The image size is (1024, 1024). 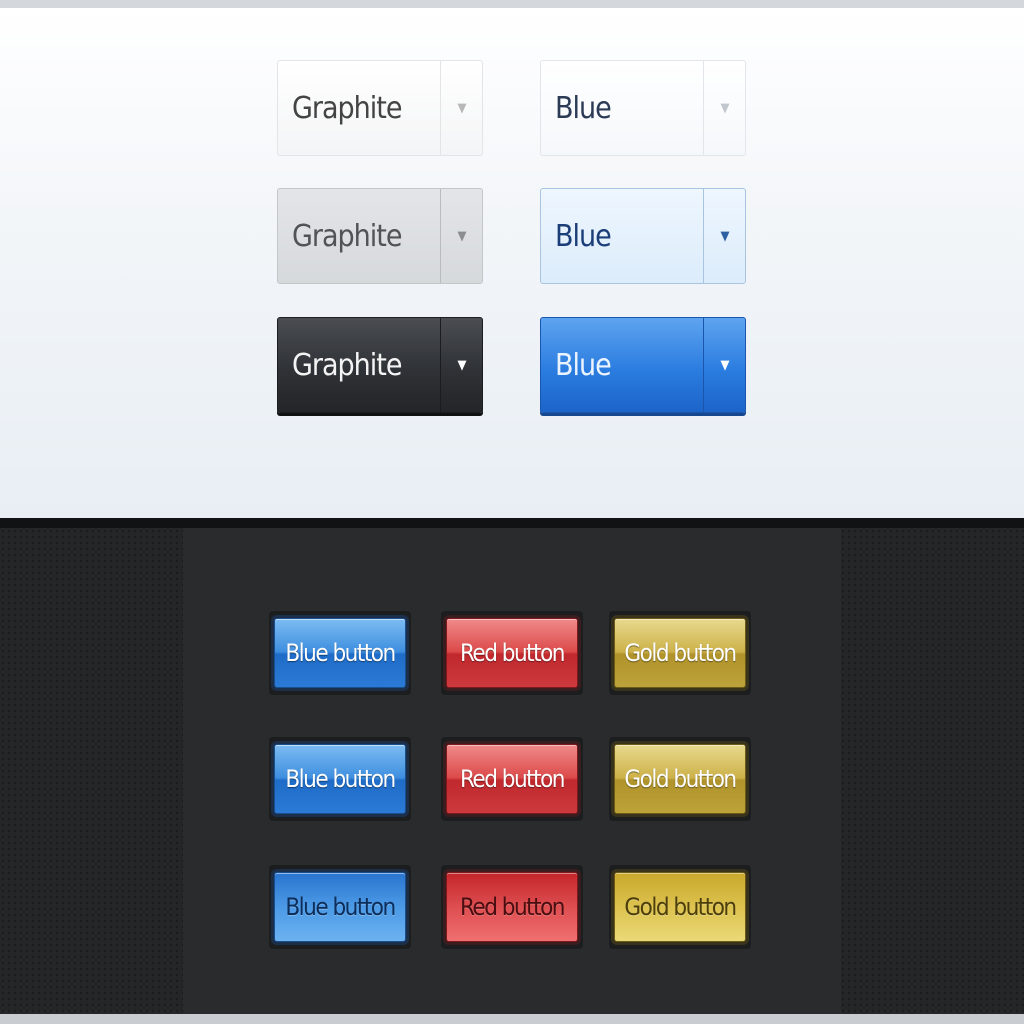 I want to click on red-button-pressed: Red button, so click(x=512, y=907).